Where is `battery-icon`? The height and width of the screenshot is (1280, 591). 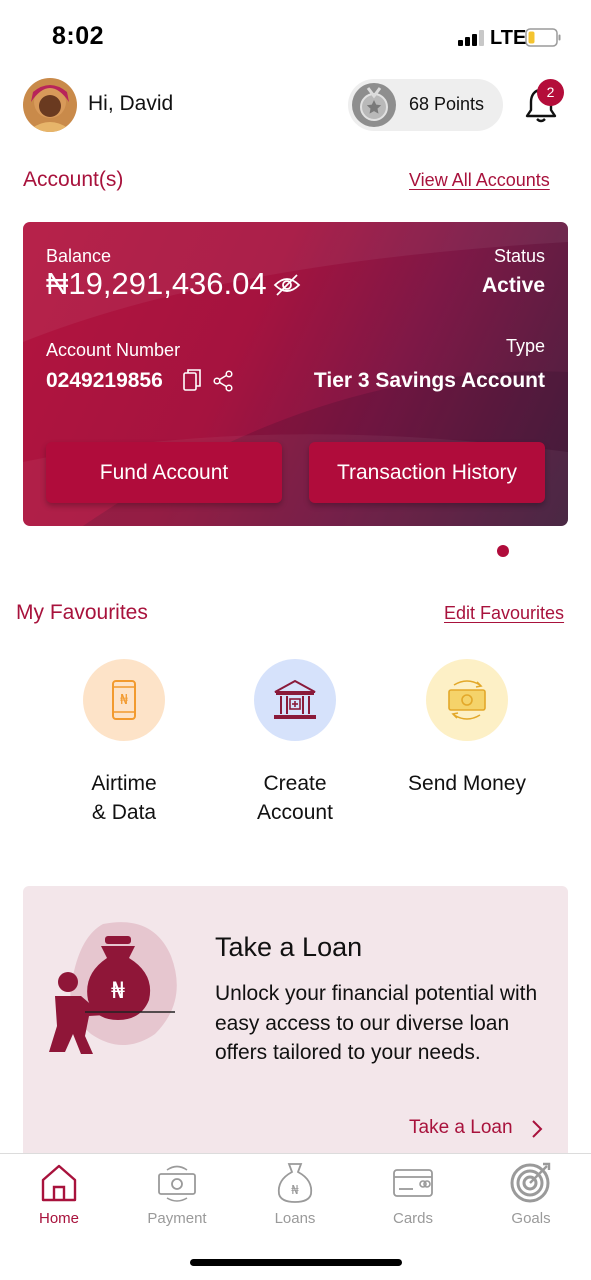
battery-icon is located at coordinates (543, 37).